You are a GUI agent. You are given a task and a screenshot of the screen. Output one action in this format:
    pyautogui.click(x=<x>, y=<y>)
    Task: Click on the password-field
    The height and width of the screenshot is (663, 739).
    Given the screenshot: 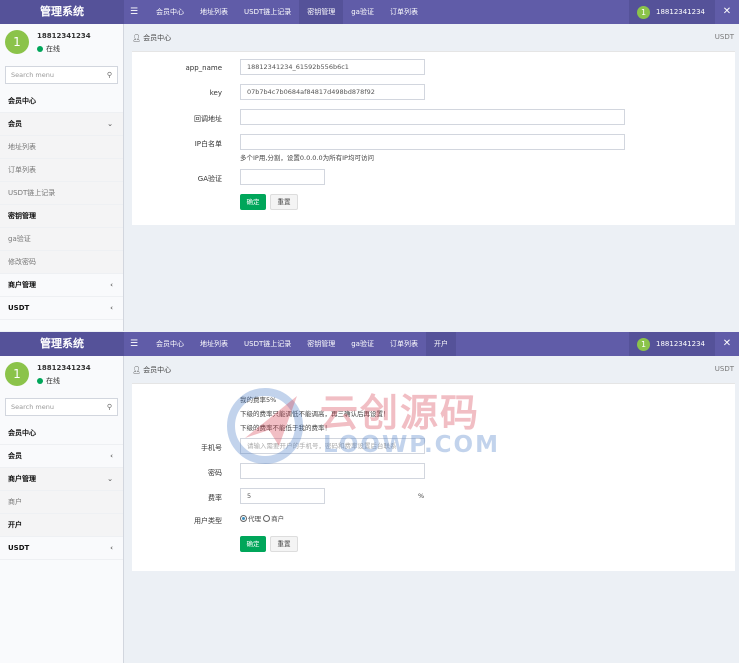 What is the action you would take?
    pyautogui.click(x=332, y=471)
    